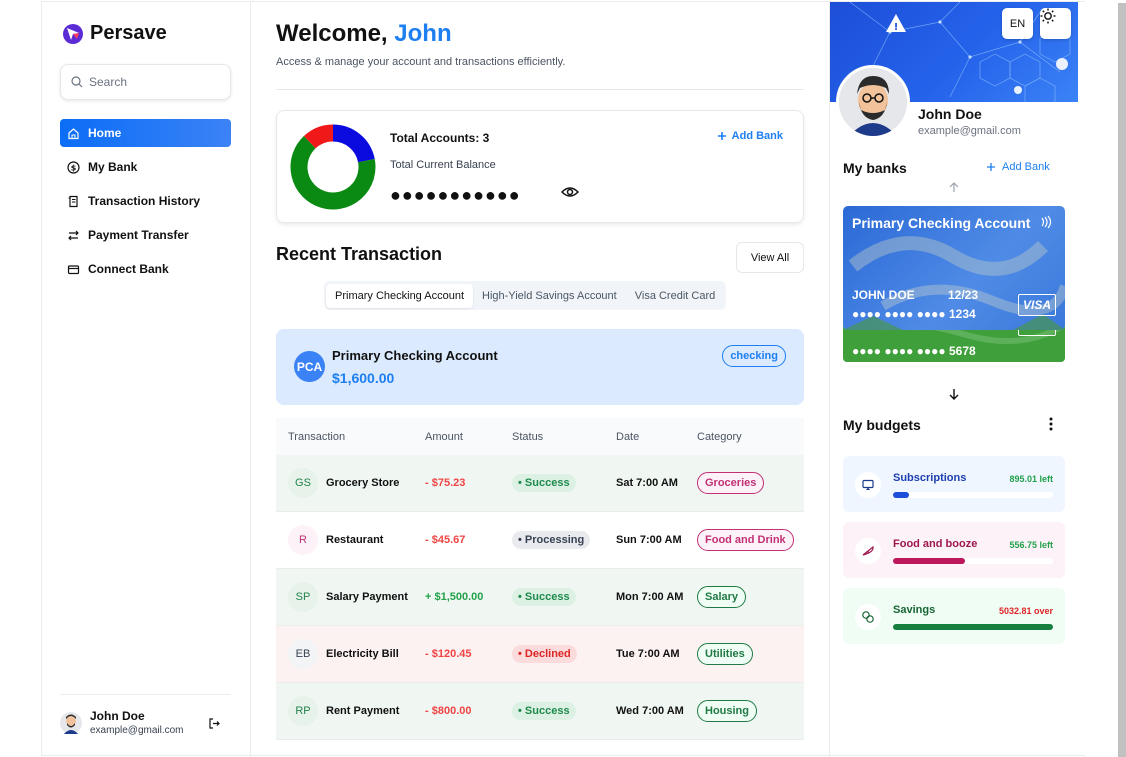  Describe the element at coordinates (114, 33) in the screenshot. I see `logo: Persave` at that location.